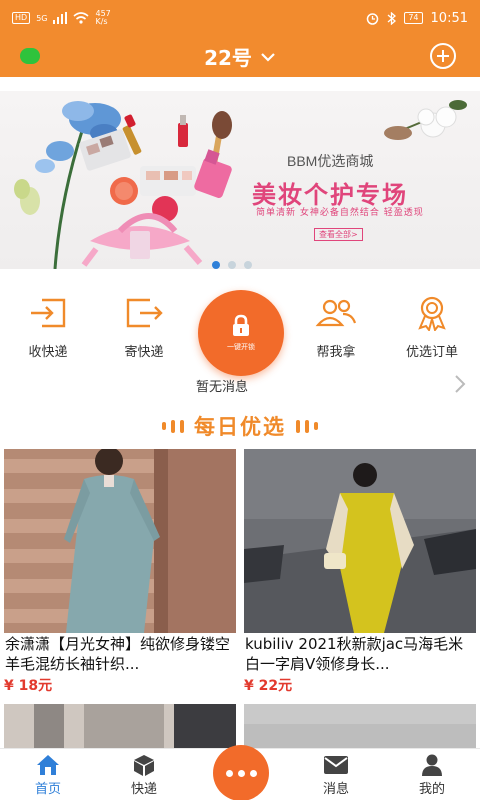 This screenshot has width=480, height=800. I want to click on tab-profile: 我的, so click(432, 773).